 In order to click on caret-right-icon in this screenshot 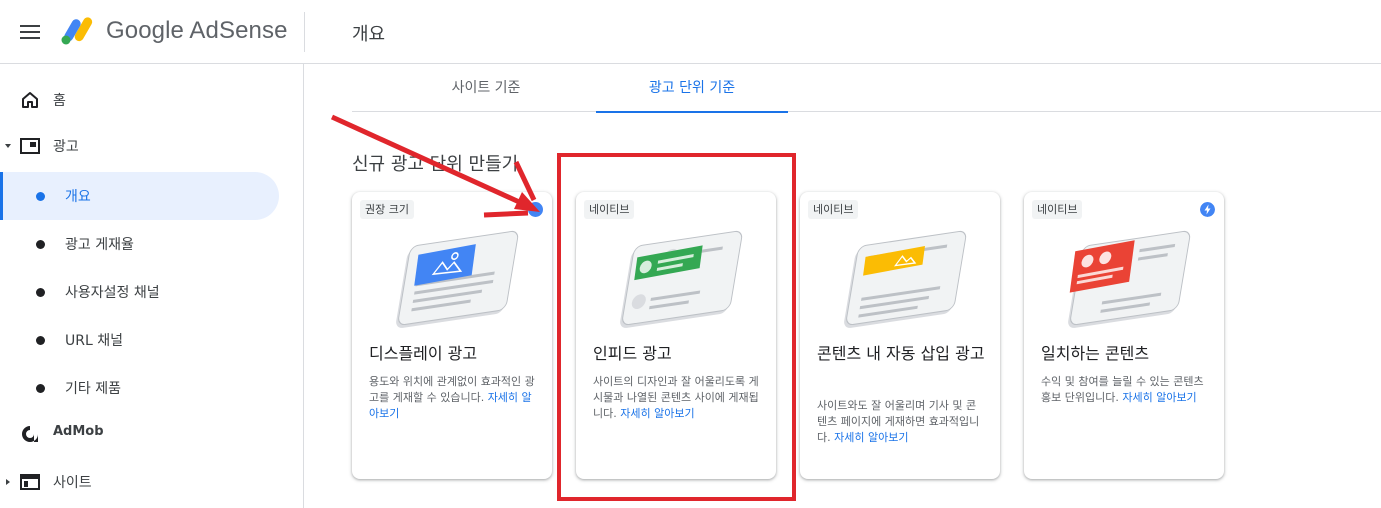, I will do `click(8, 482)`.